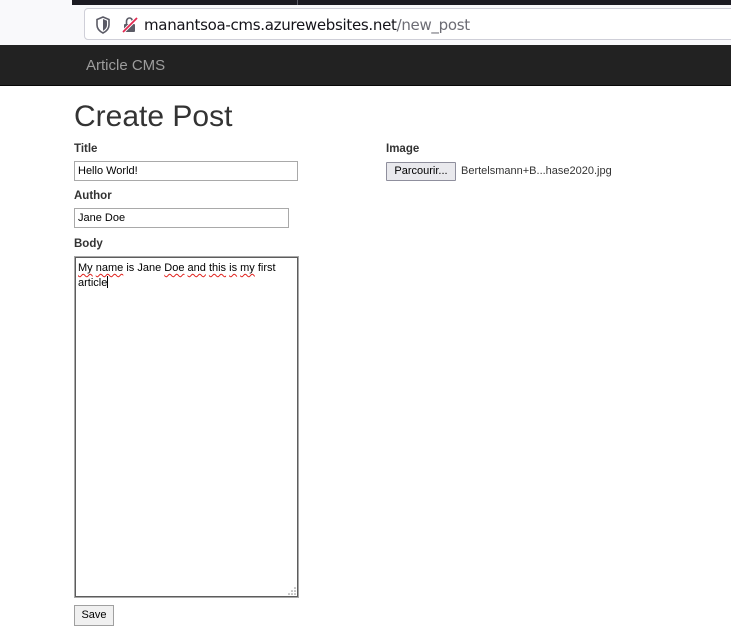 The height and width of the screenshot is (635, 731). I want to click on browser-toolbar: manantsoa-cms.azurewebsites.net/new_post, so click(365, 22).